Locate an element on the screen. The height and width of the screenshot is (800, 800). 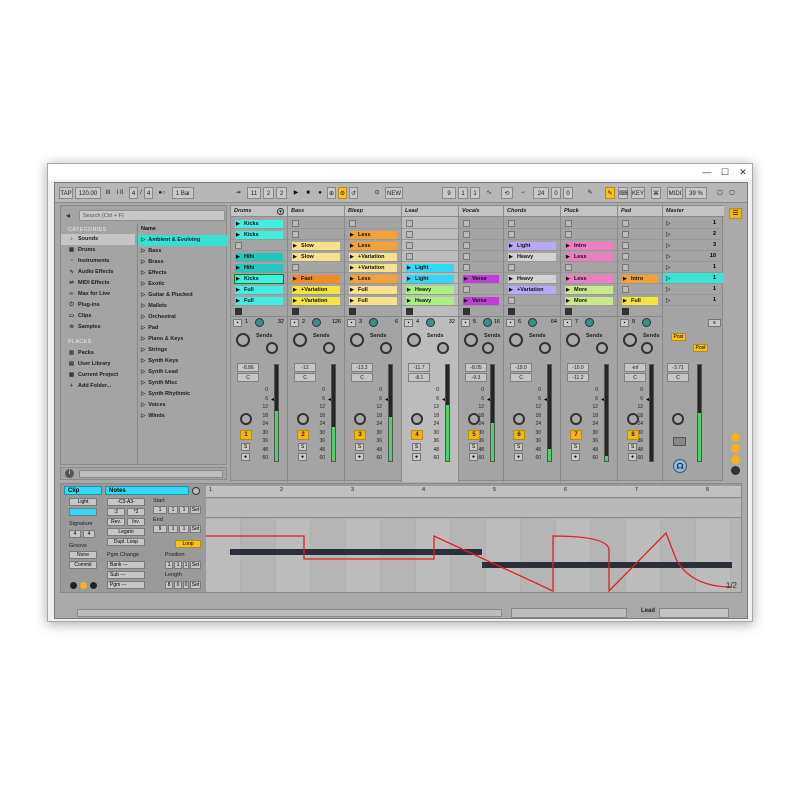
sub-bank-field: Sub --- is located at coordinates (126, 575).